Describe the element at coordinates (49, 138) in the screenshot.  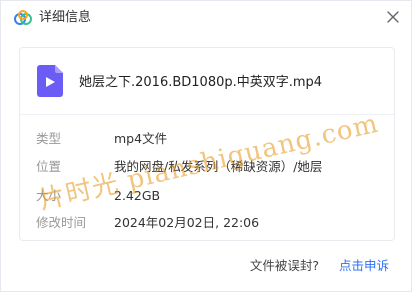
I see `detail-label: 类型` at that location.